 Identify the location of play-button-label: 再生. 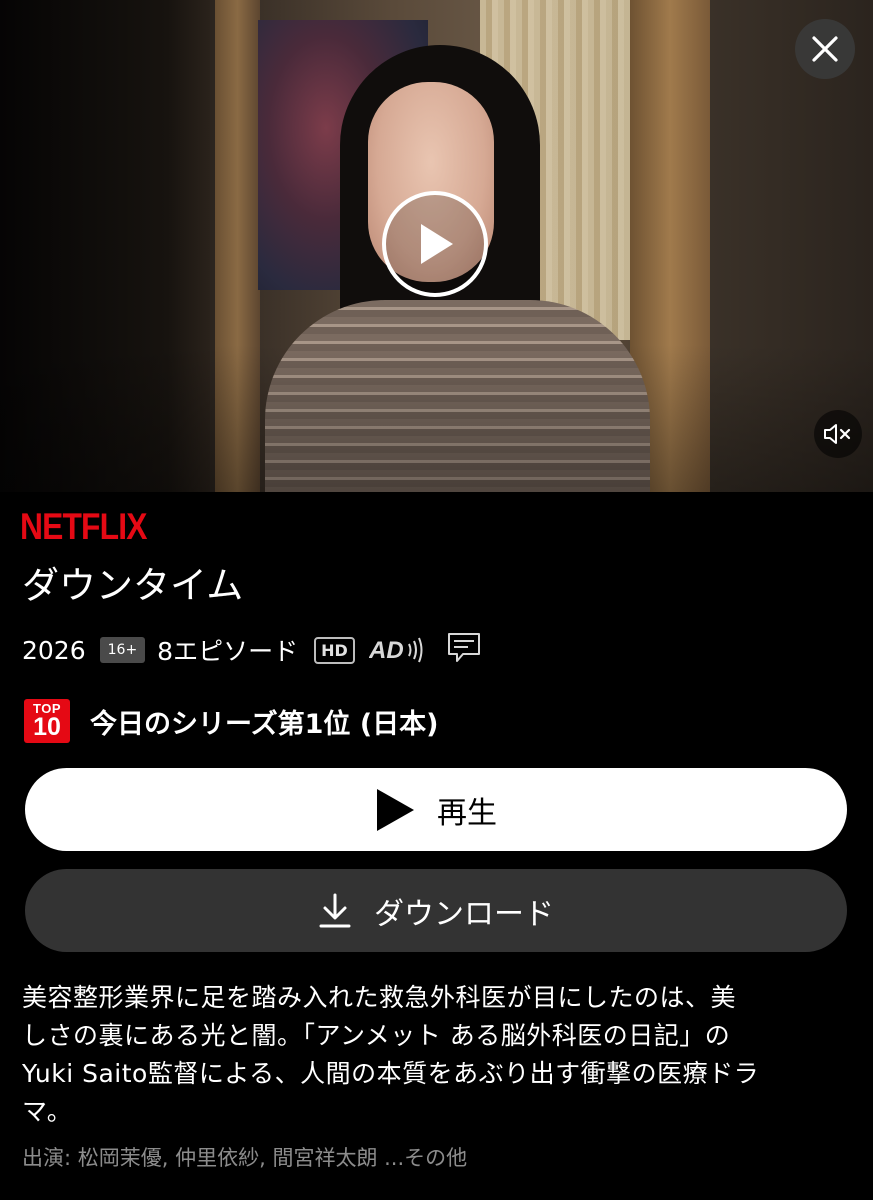
(467, 813).